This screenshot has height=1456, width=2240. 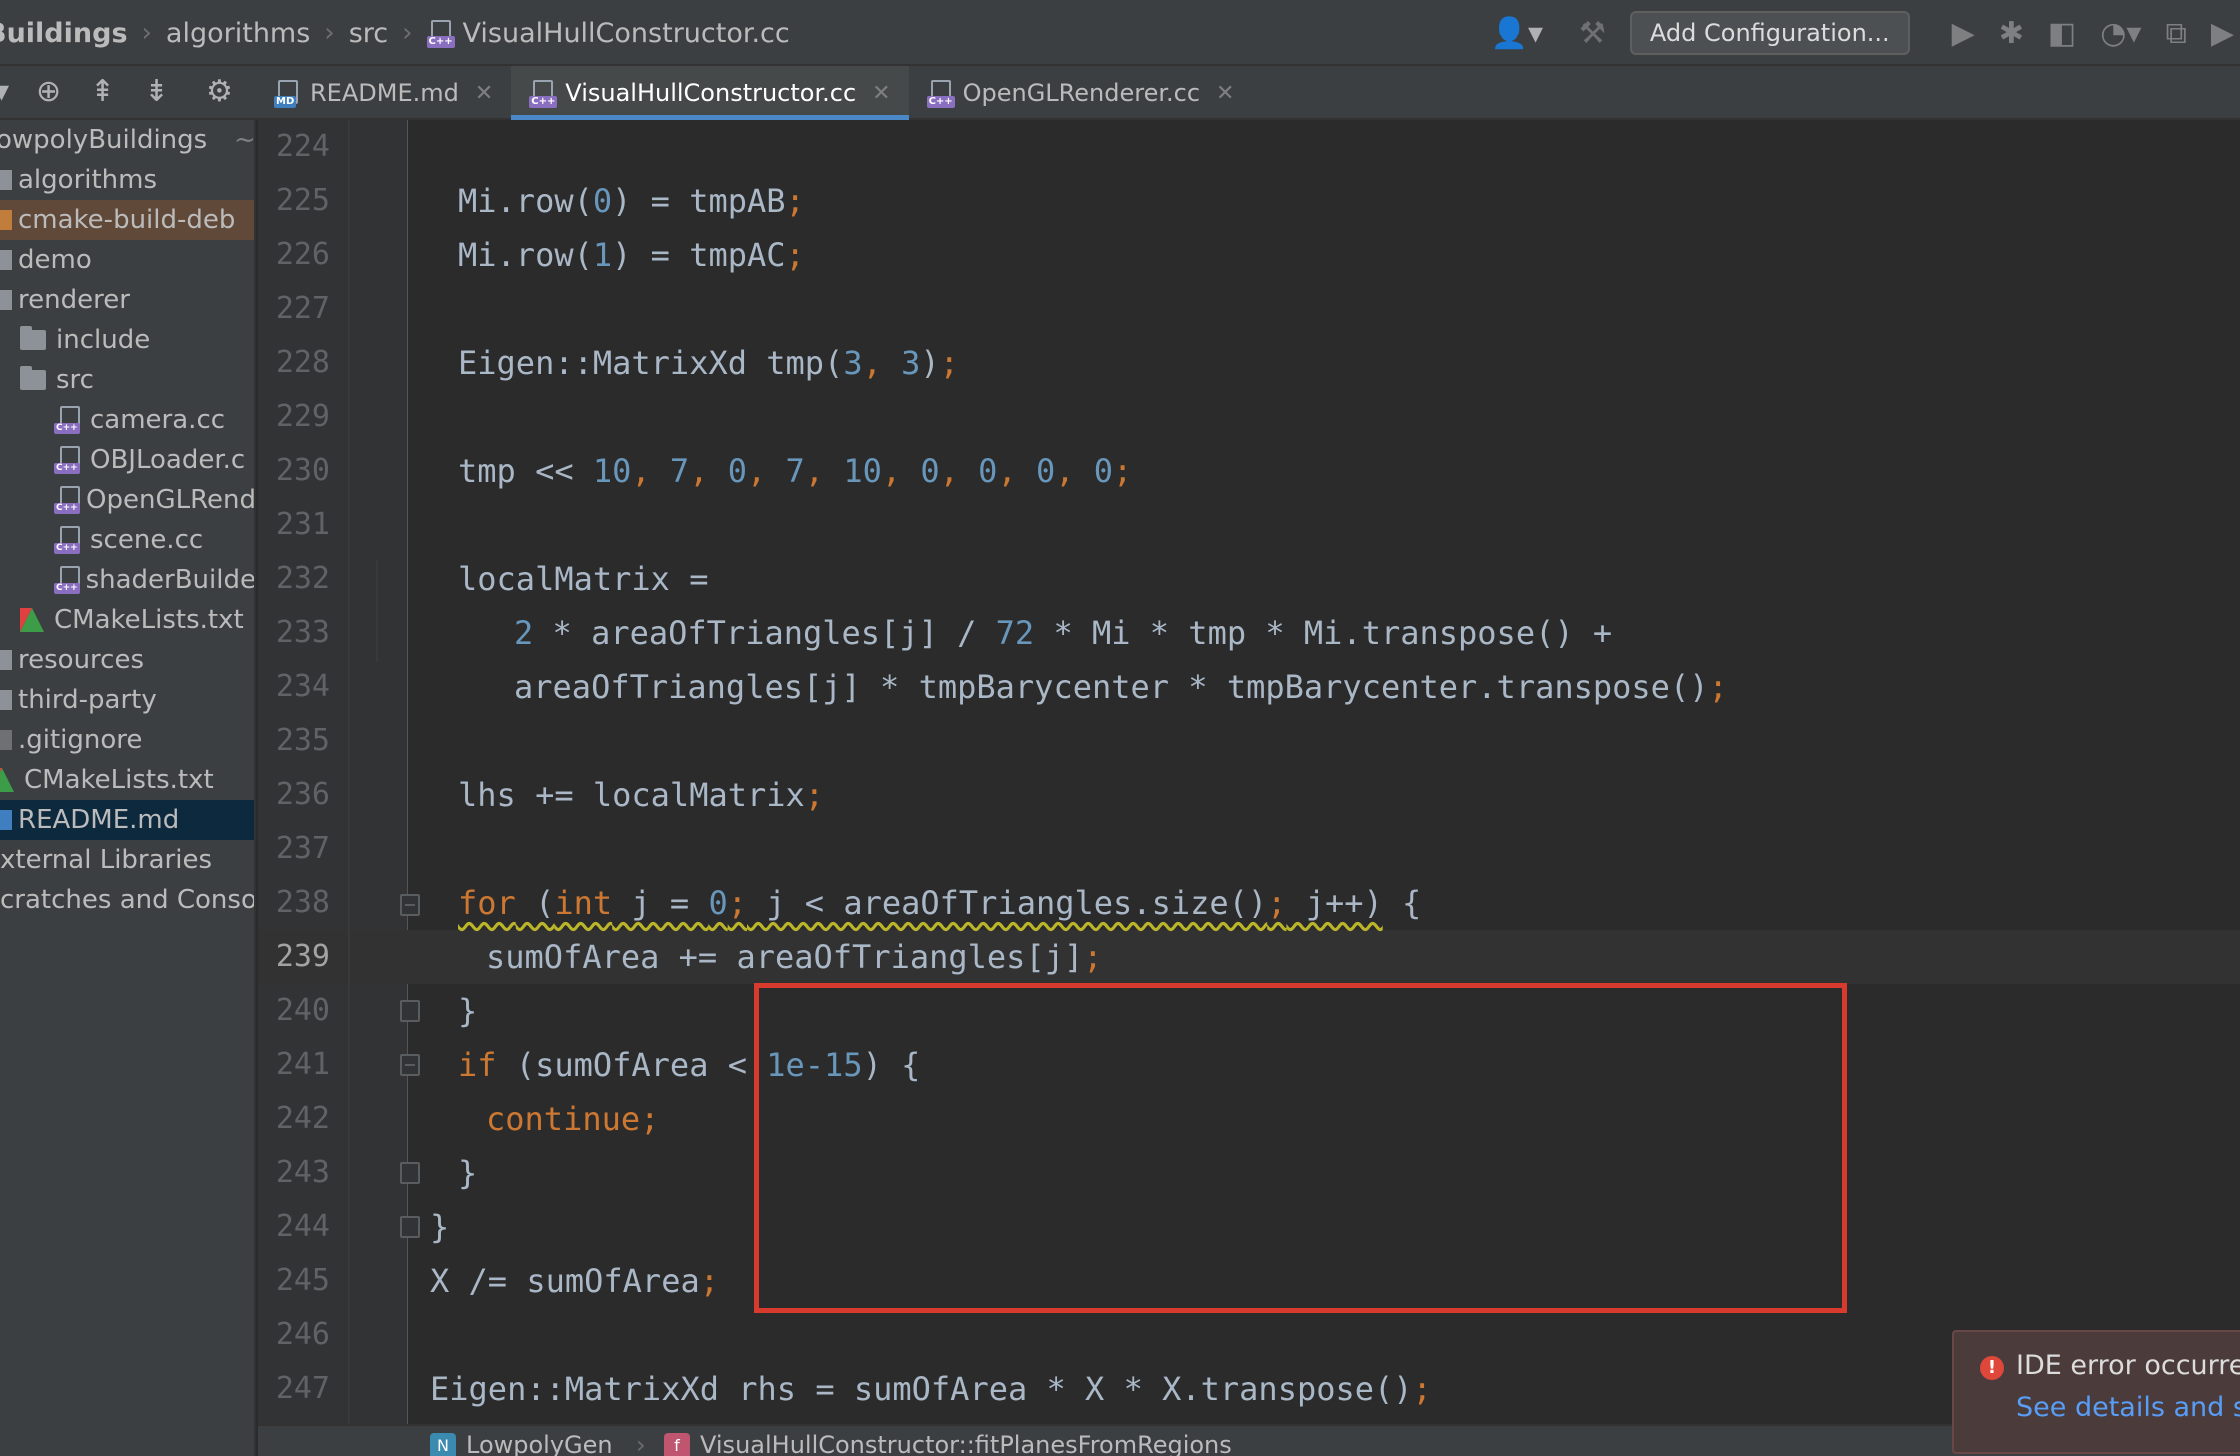 I want to click on markdown-file-icon: MD, so click(x=287, y=94).